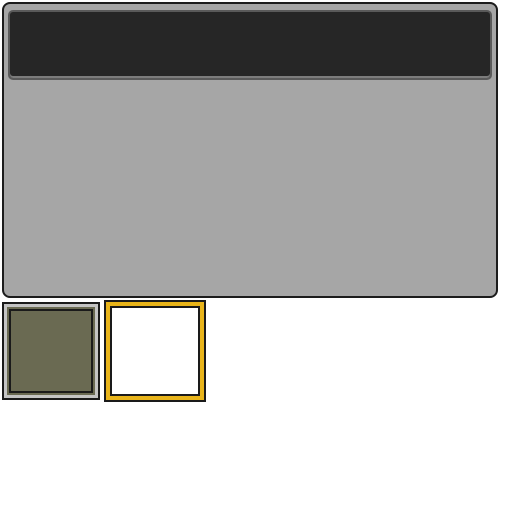 This screenshot has width=512, height=512. Describe the element at coordinates (51, 351) in the screenshot. I see `color-swatch-olive` at that location.